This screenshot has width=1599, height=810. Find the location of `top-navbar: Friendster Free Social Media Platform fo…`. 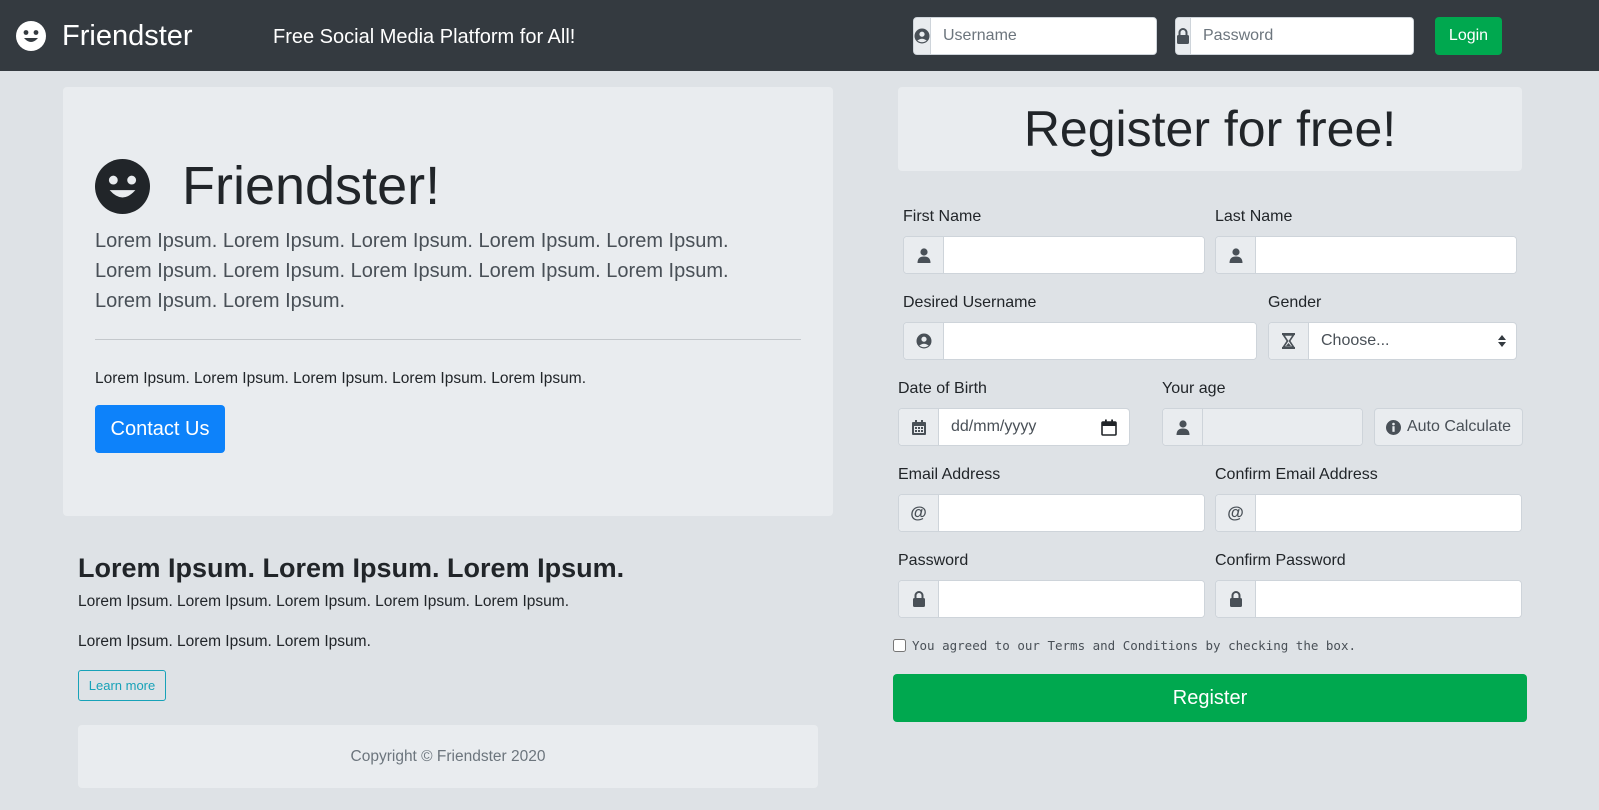

top-navbar: Friendster Free Social Media Platform fo… is located at coordinates (799, 35).